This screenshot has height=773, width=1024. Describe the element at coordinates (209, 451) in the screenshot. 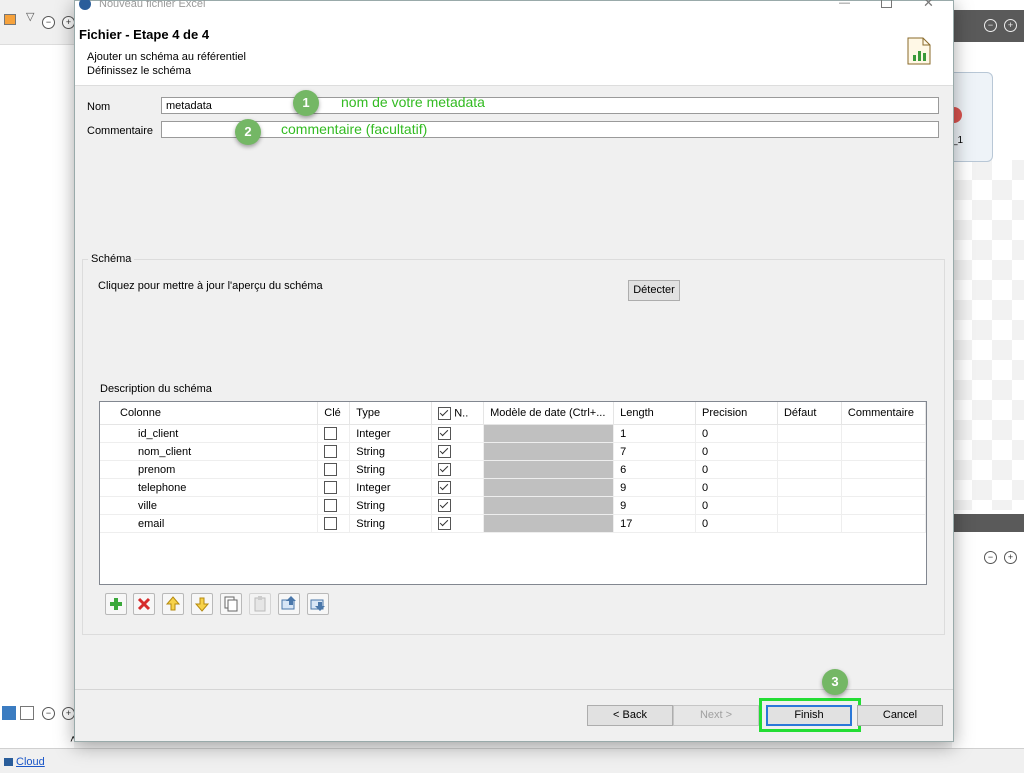

I see `cell-colonne: nom_client` at that location.